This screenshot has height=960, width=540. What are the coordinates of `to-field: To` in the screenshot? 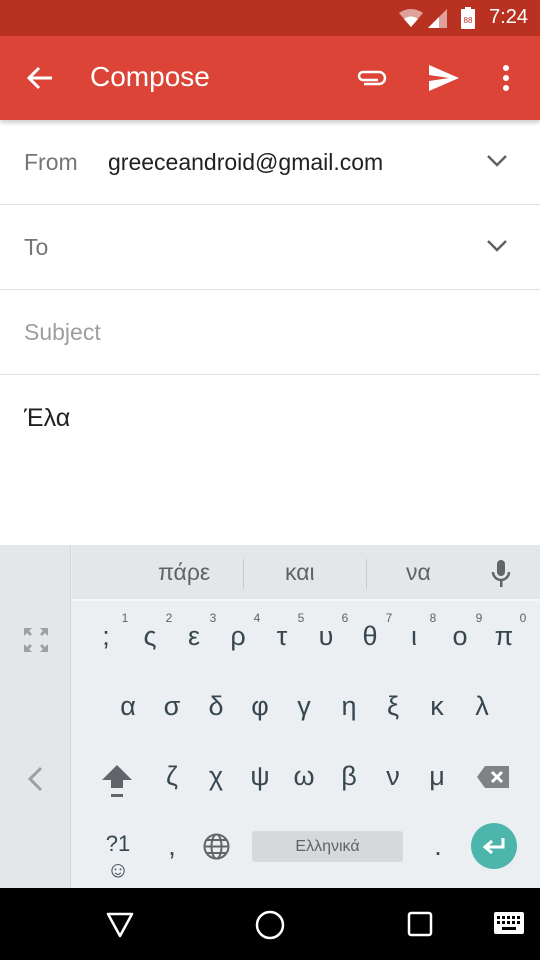 It's located at (270, 247).